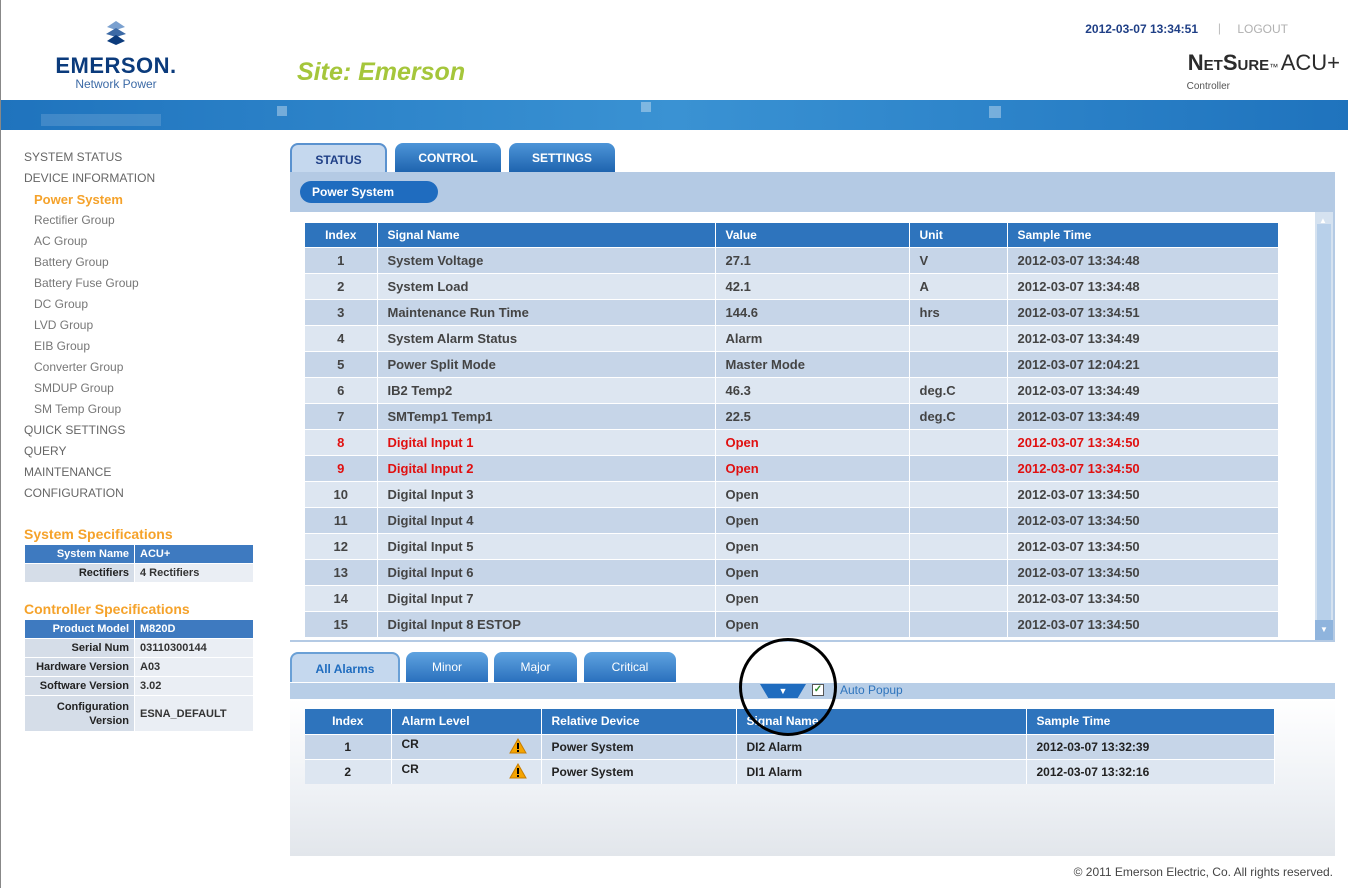 This screenshot has height=888, width=1348. I want to click on tab-status: STATUS, so click(338, 158).